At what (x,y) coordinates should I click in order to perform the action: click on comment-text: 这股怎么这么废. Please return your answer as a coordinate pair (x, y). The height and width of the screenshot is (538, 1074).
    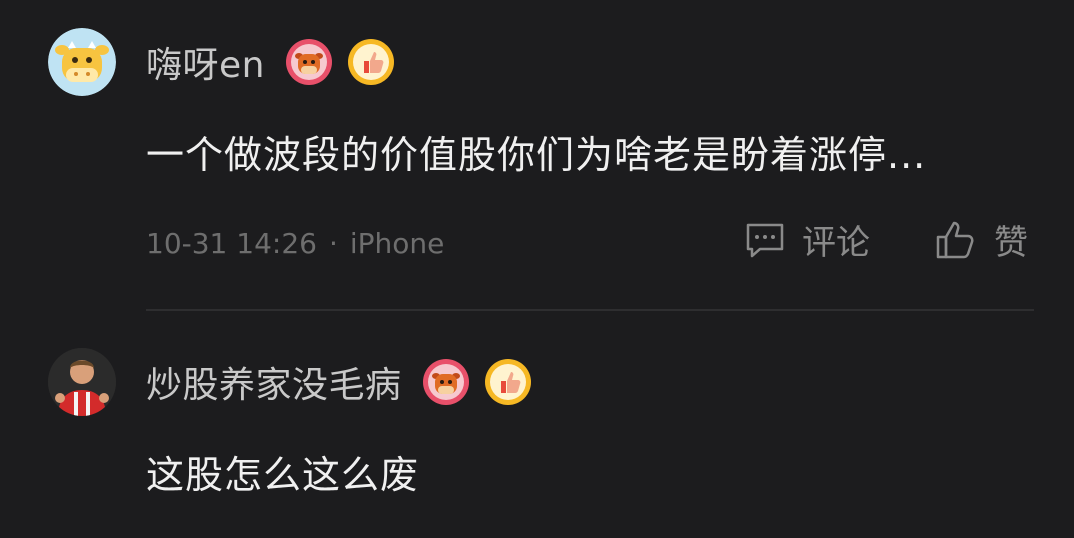
    Looking at the image, I should click on (283, 475).